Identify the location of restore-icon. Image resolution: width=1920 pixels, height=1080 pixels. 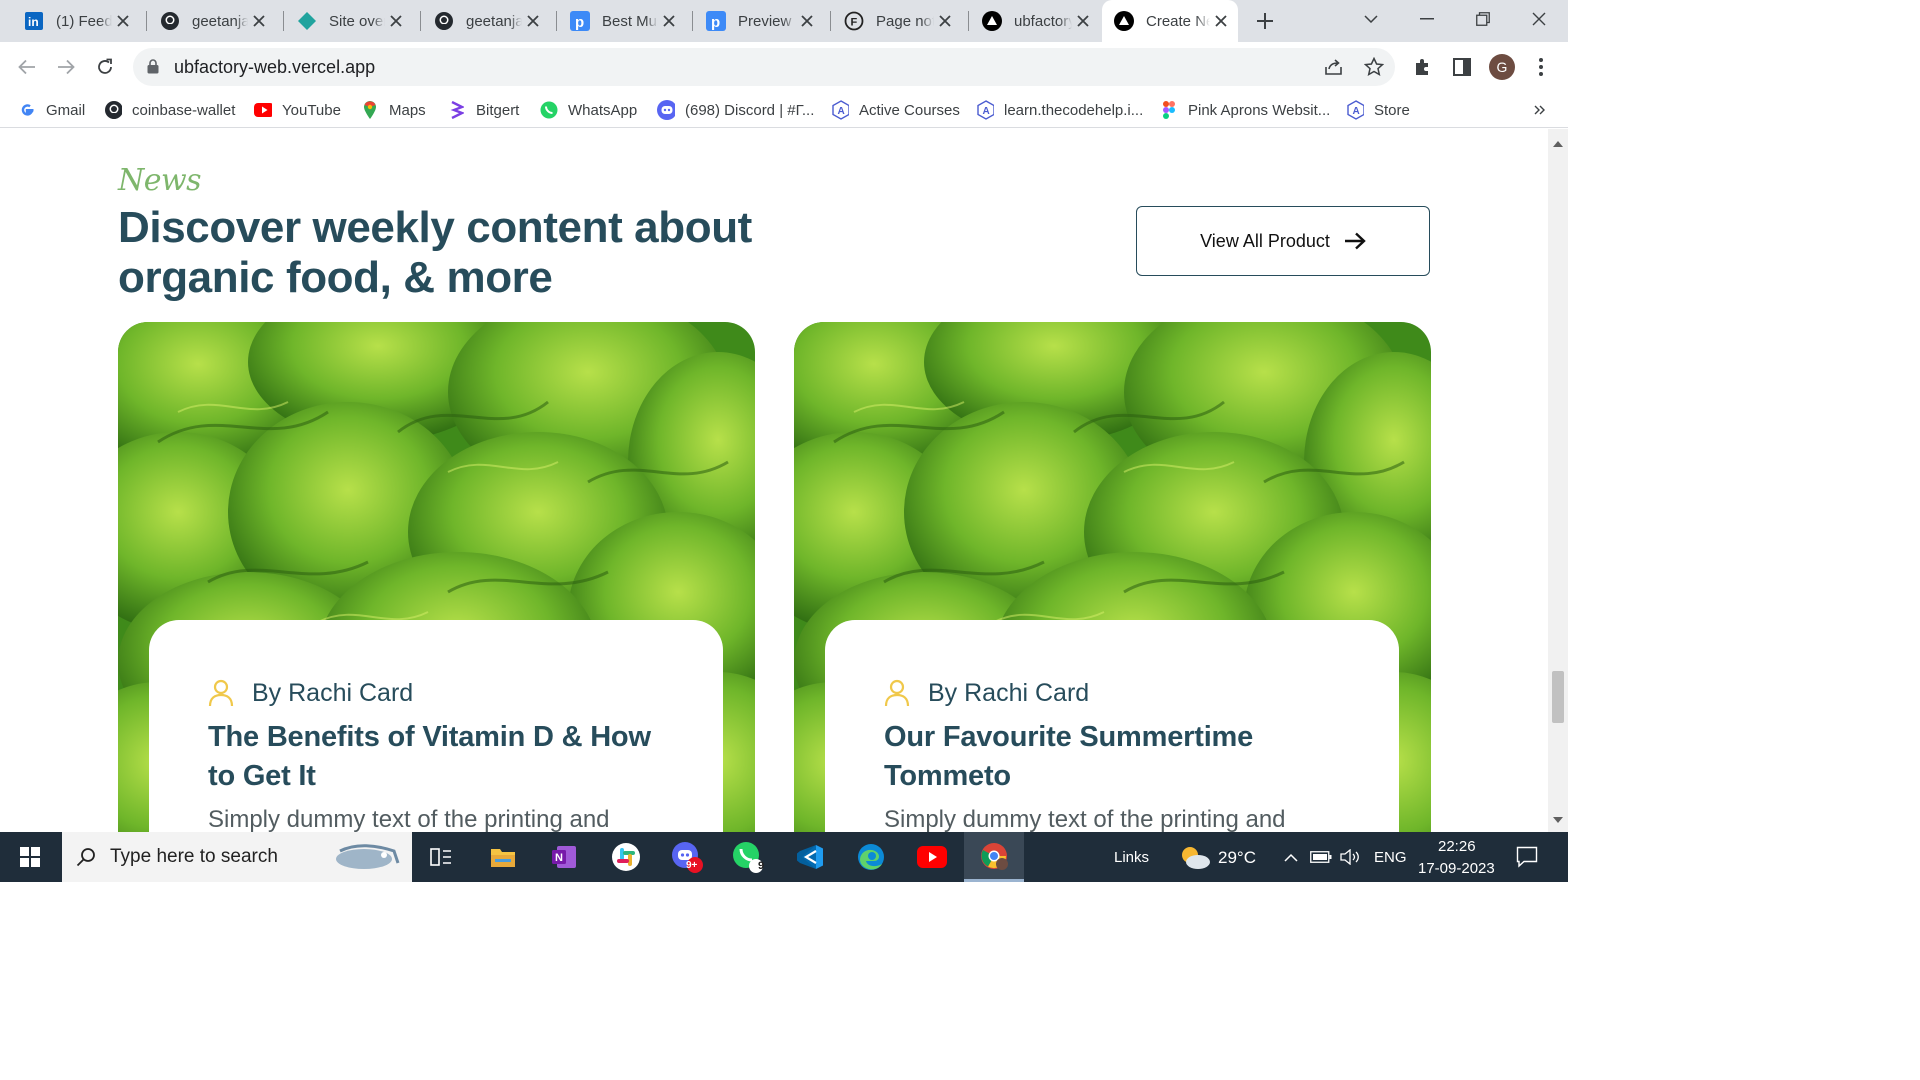
(1483, 19).